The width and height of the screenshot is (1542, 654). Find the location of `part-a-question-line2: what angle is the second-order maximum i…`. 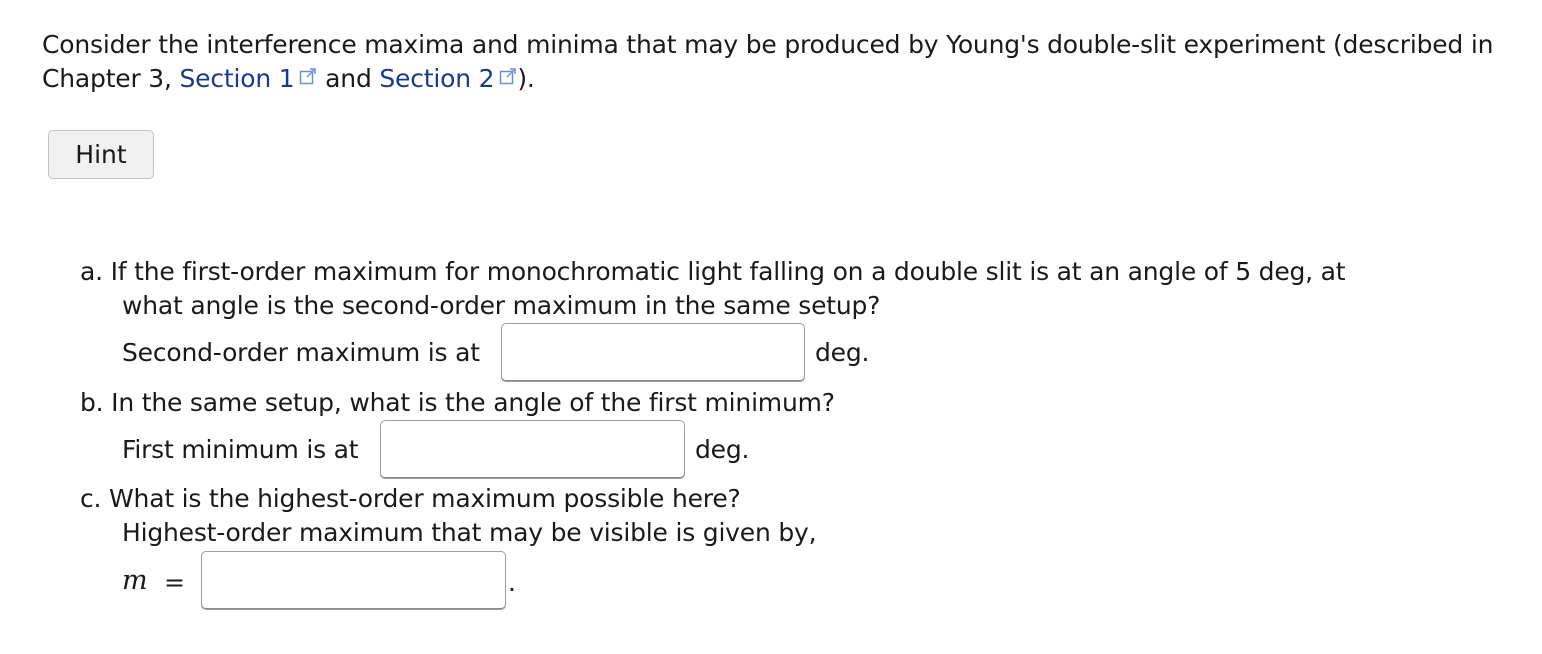

part-a-question-line2: what angle is the second-order maximum i… is located at coordinates (501, 305).